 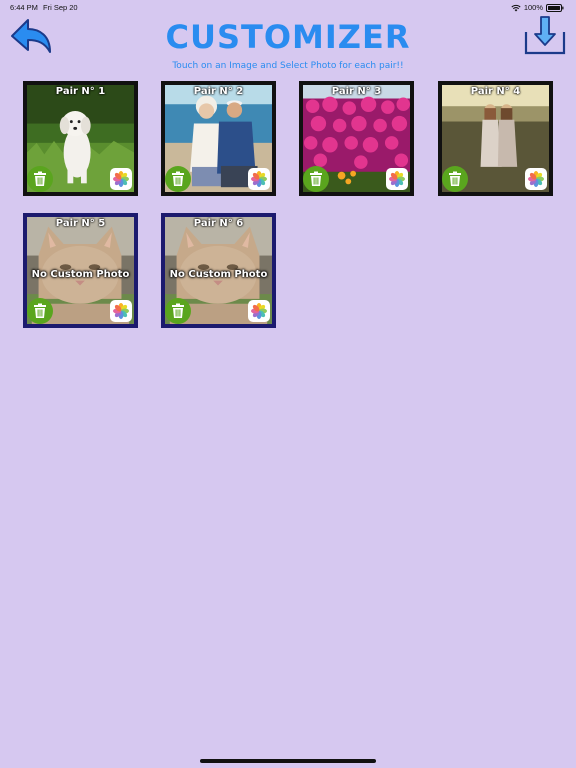 What do you see at coordinates (555, 7) in the screenshot?
I see `battery-icon` at bounding box center [555, 7].